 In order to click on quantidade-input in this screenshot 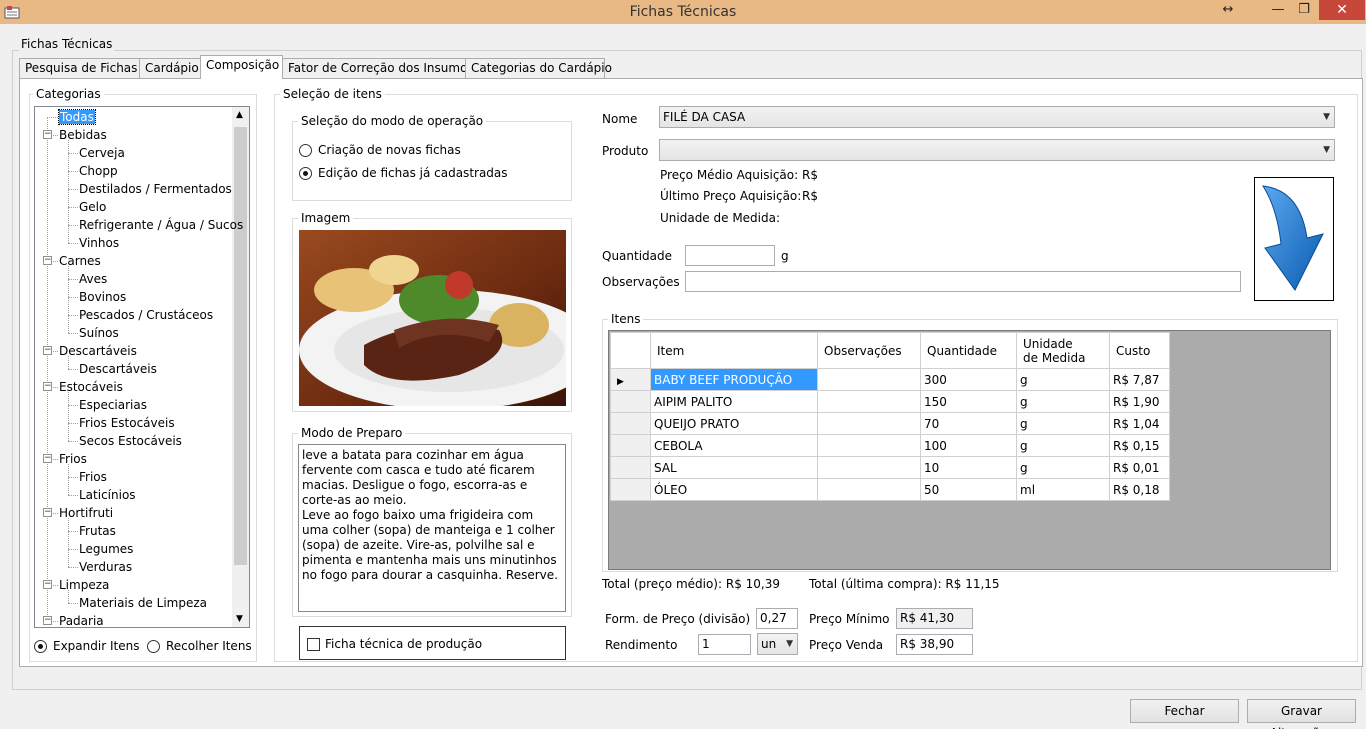, I will do `click(730, 255)`.